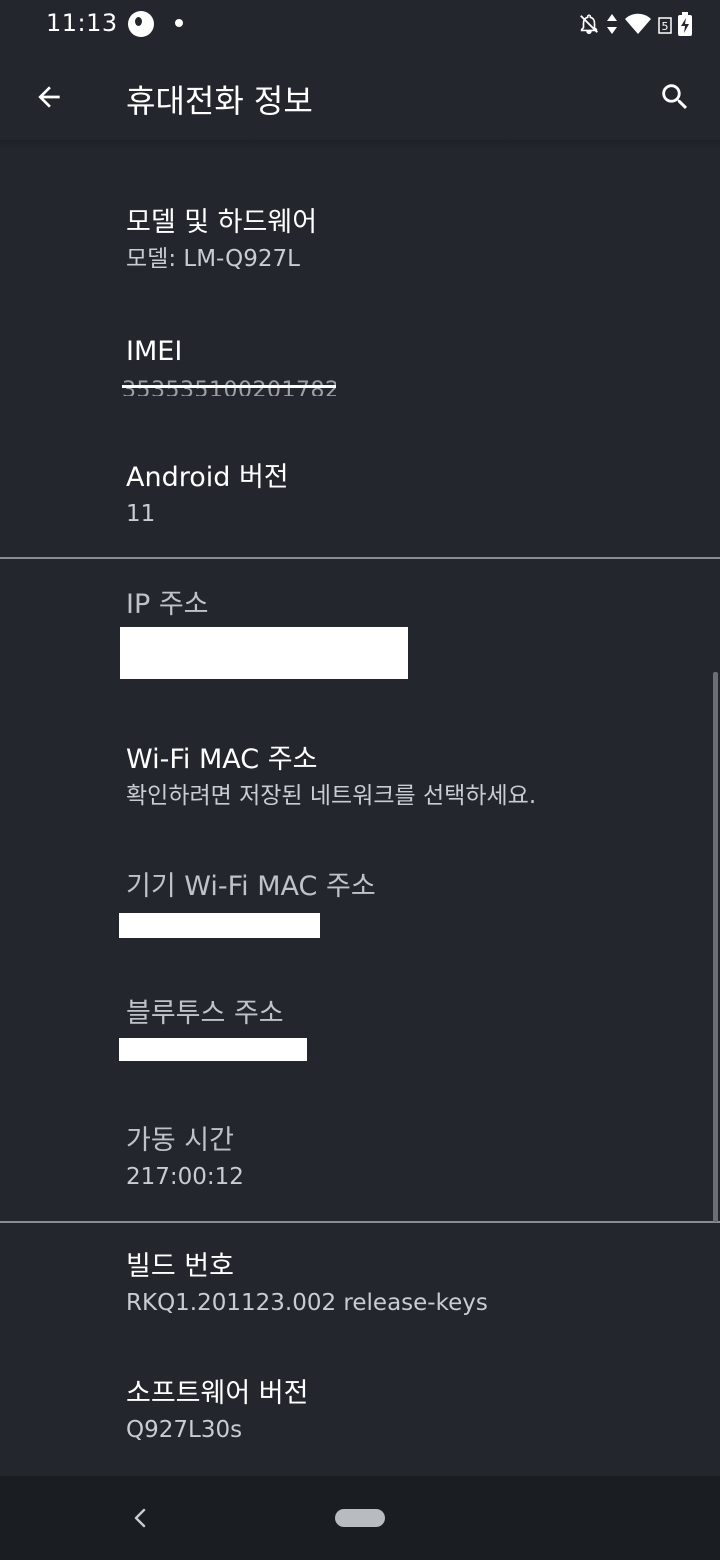 This screenshot has width=720, height=1560. I want to click on search-button, so click(675, 97).